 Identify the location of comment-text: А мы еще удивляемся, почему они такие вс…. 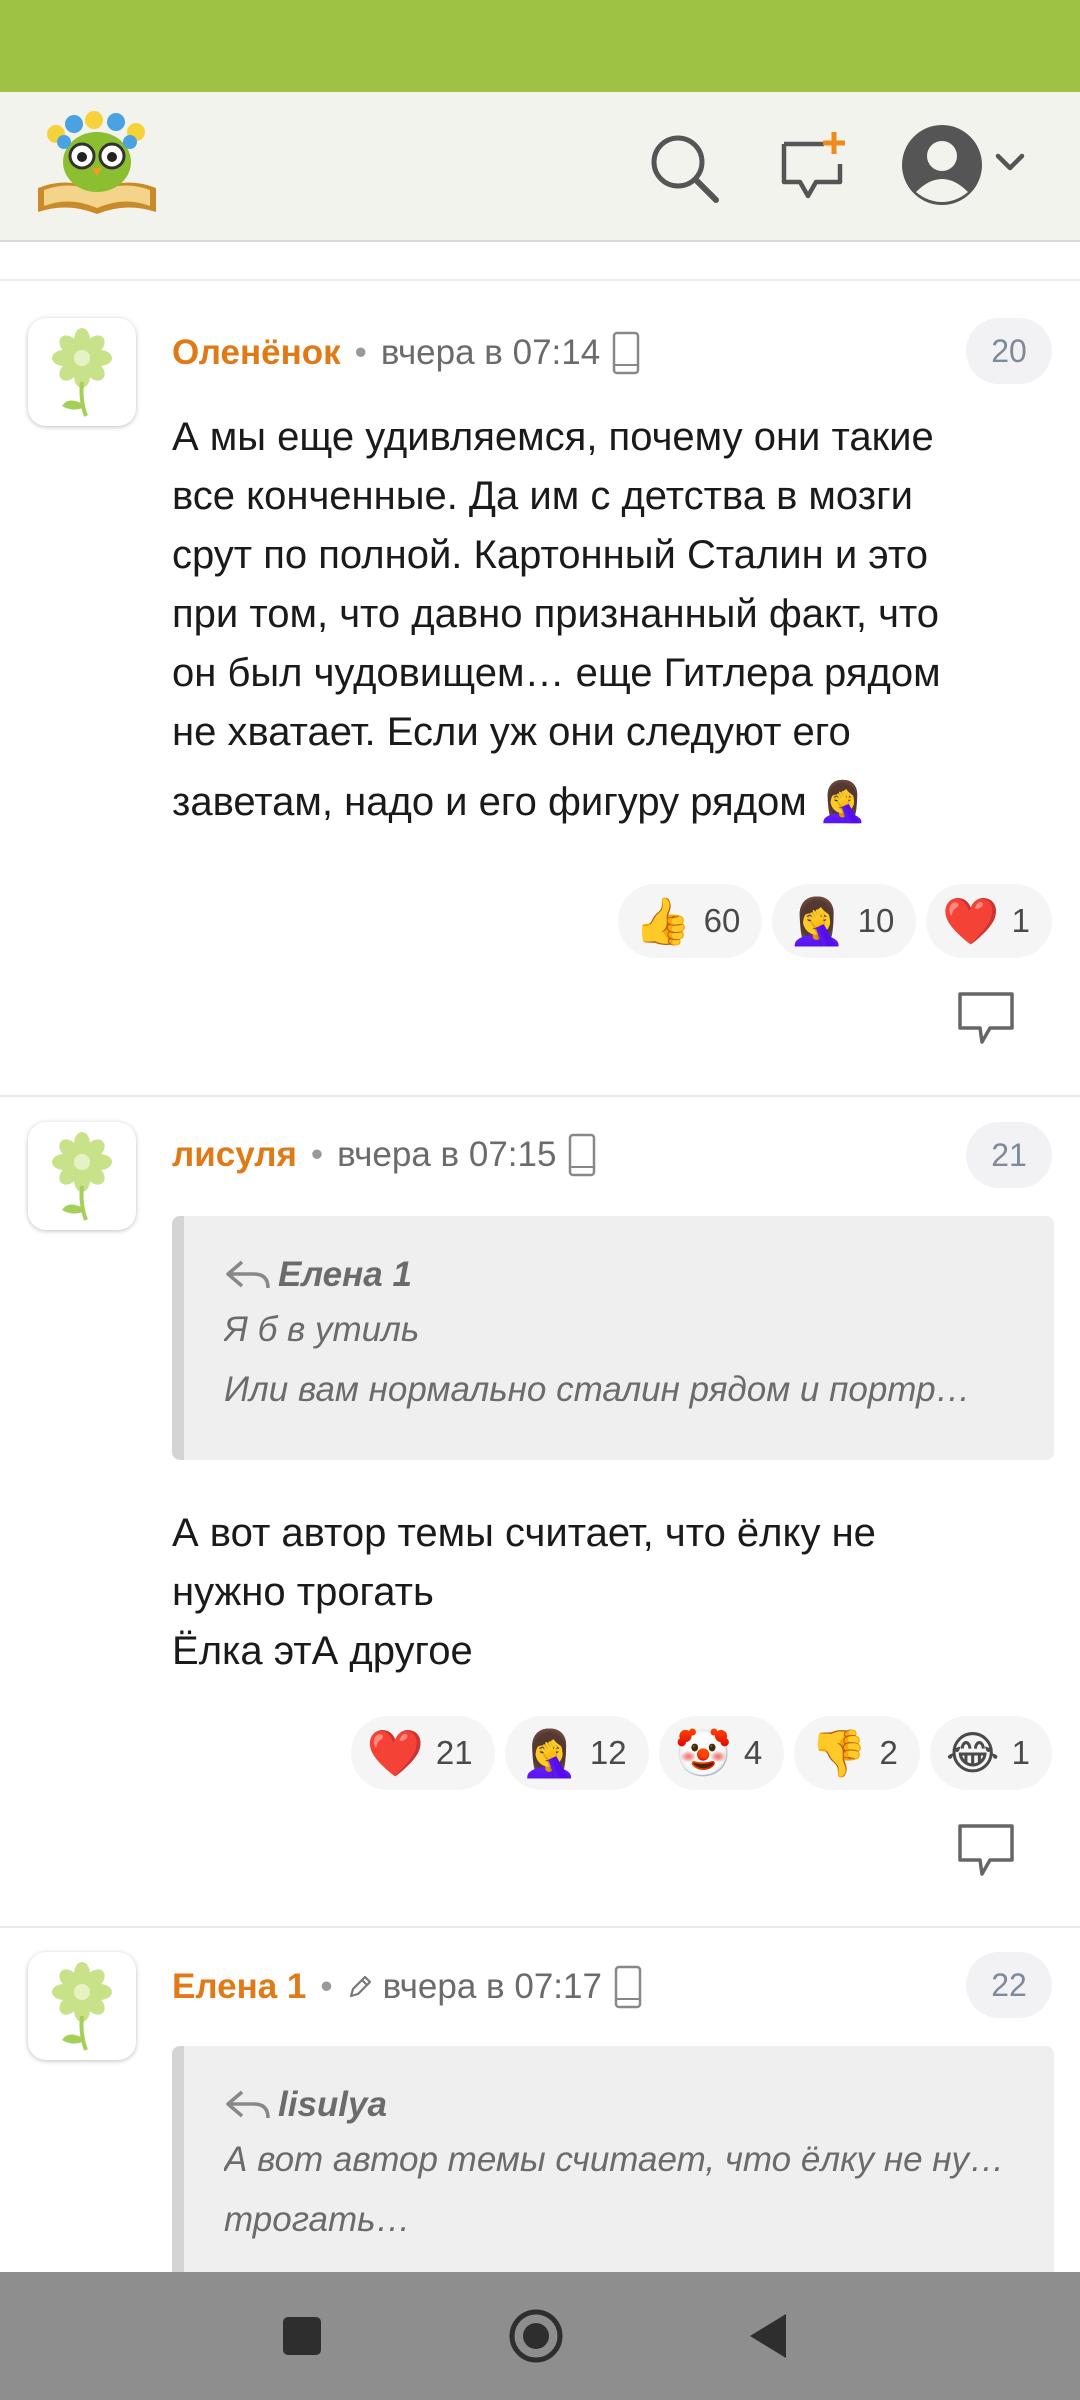
(556, 619).